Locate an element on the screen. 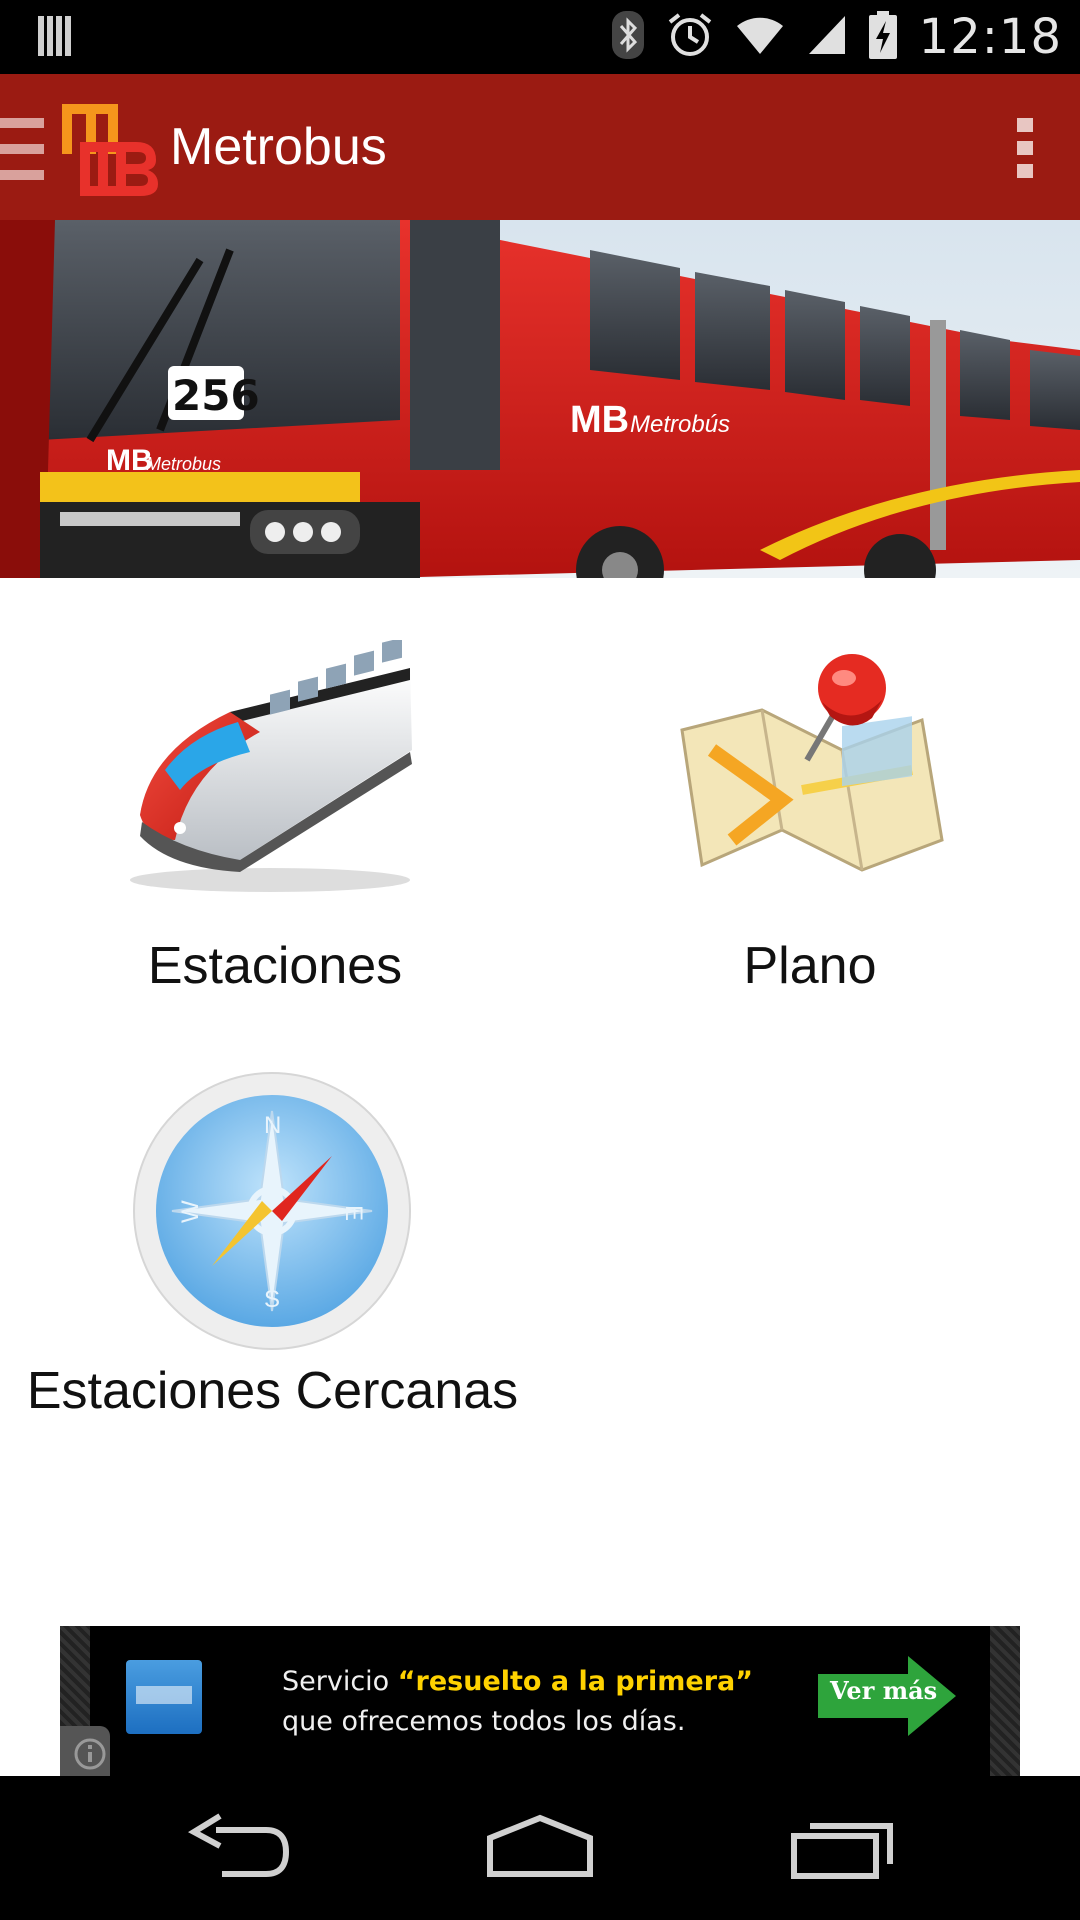 This screenshot has height=1920, width=1080. svg-text: Metrobus is located at coordinates (183, 464).